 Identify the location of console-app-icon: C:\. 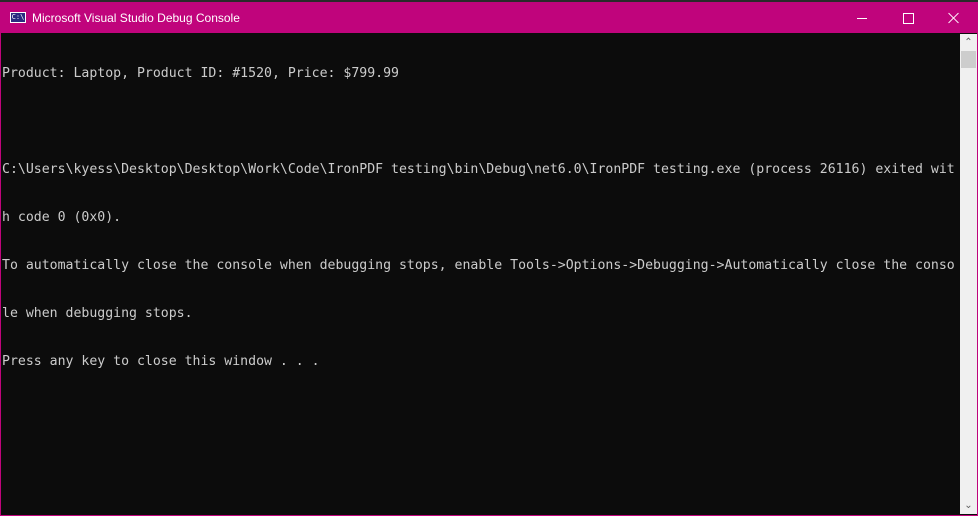
(18, 17).